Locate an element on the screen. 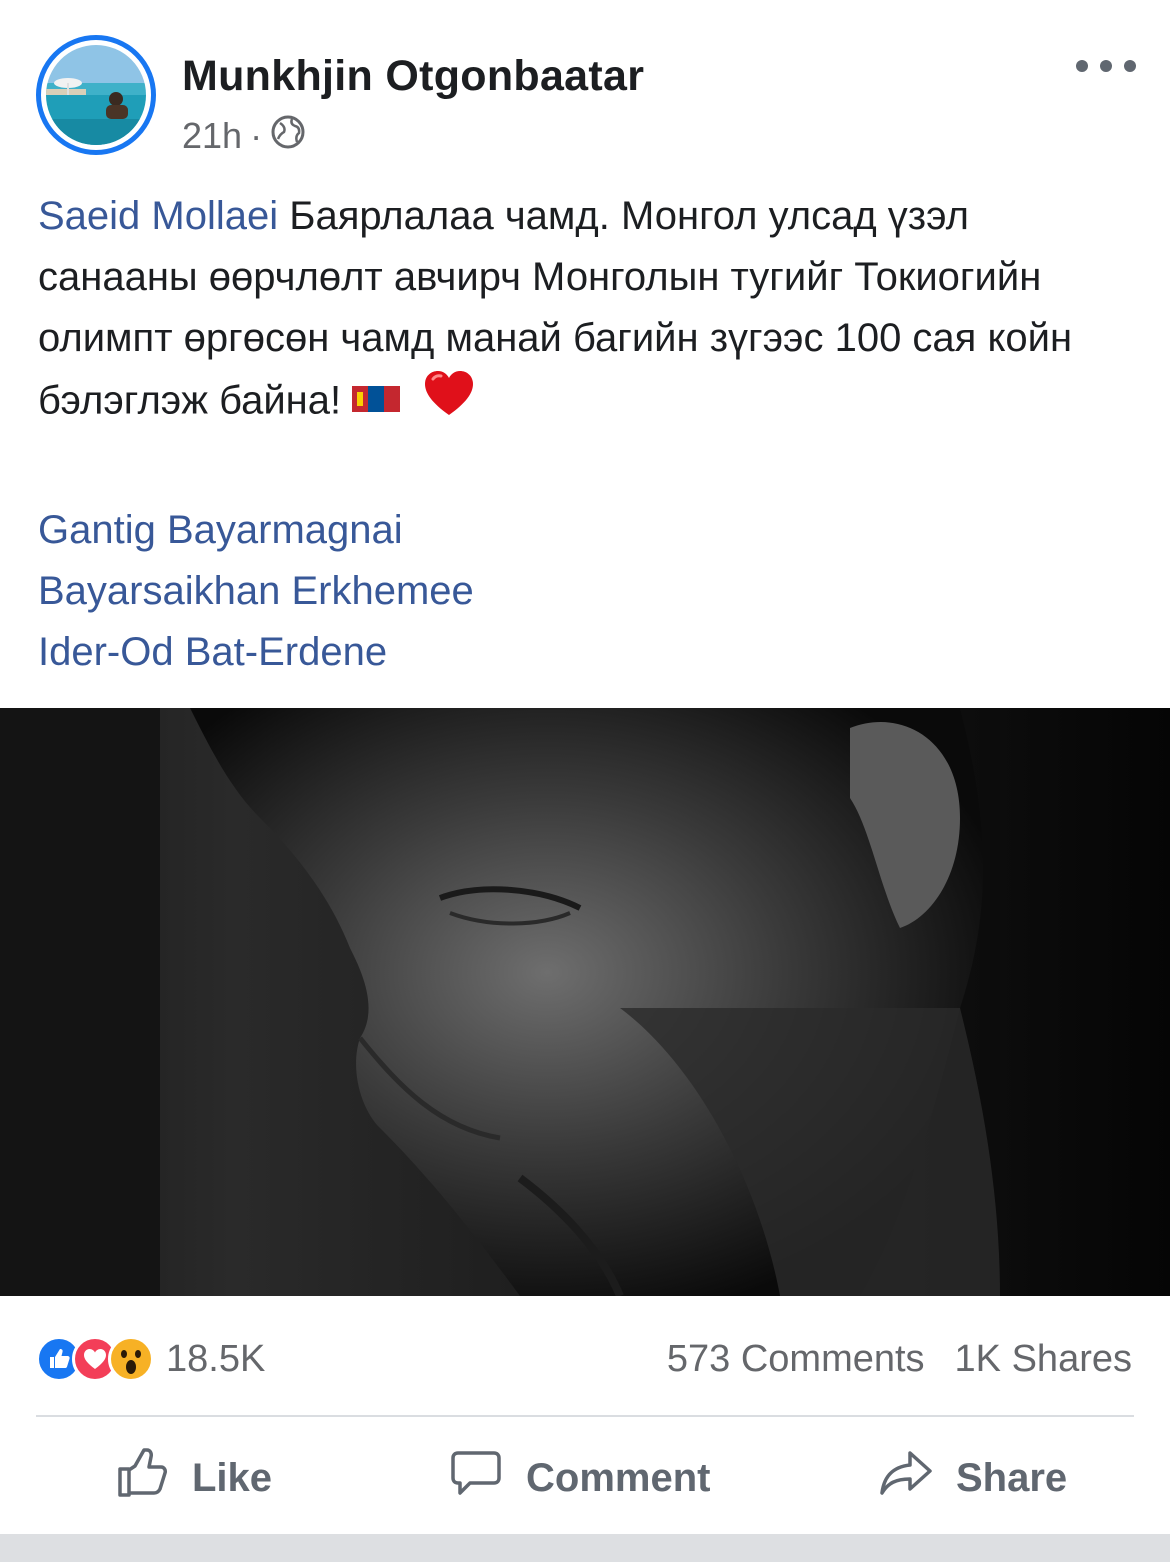 Image resolution: width=1170 pixels, height=1562 pixels. tag-link: Ider-Od Bat-Erdene is located at coordinates (256, 652).